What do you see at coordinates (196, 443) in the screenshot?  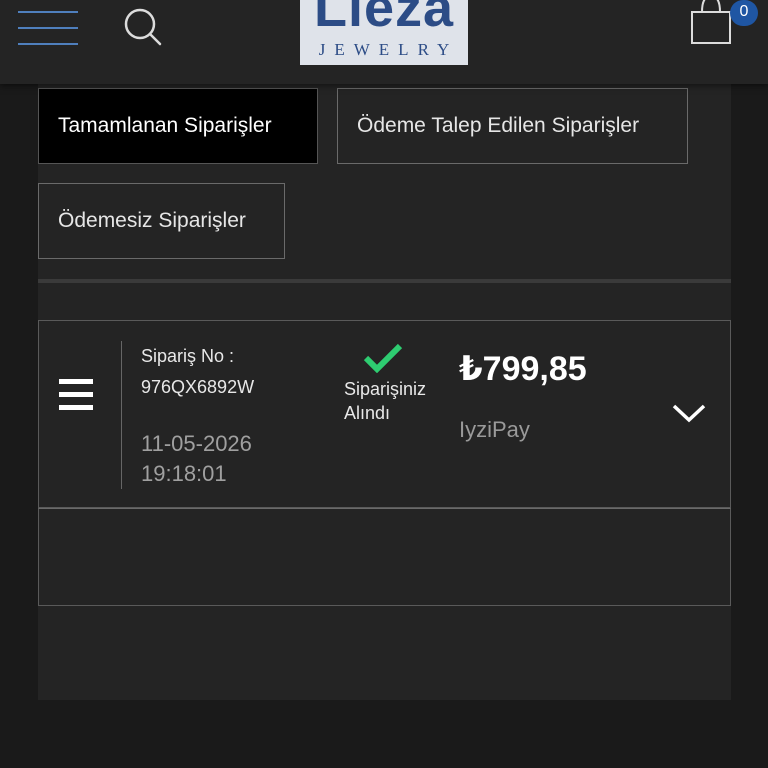 I see `order-date: 11-05-2026` at bounding box center [196, 443].